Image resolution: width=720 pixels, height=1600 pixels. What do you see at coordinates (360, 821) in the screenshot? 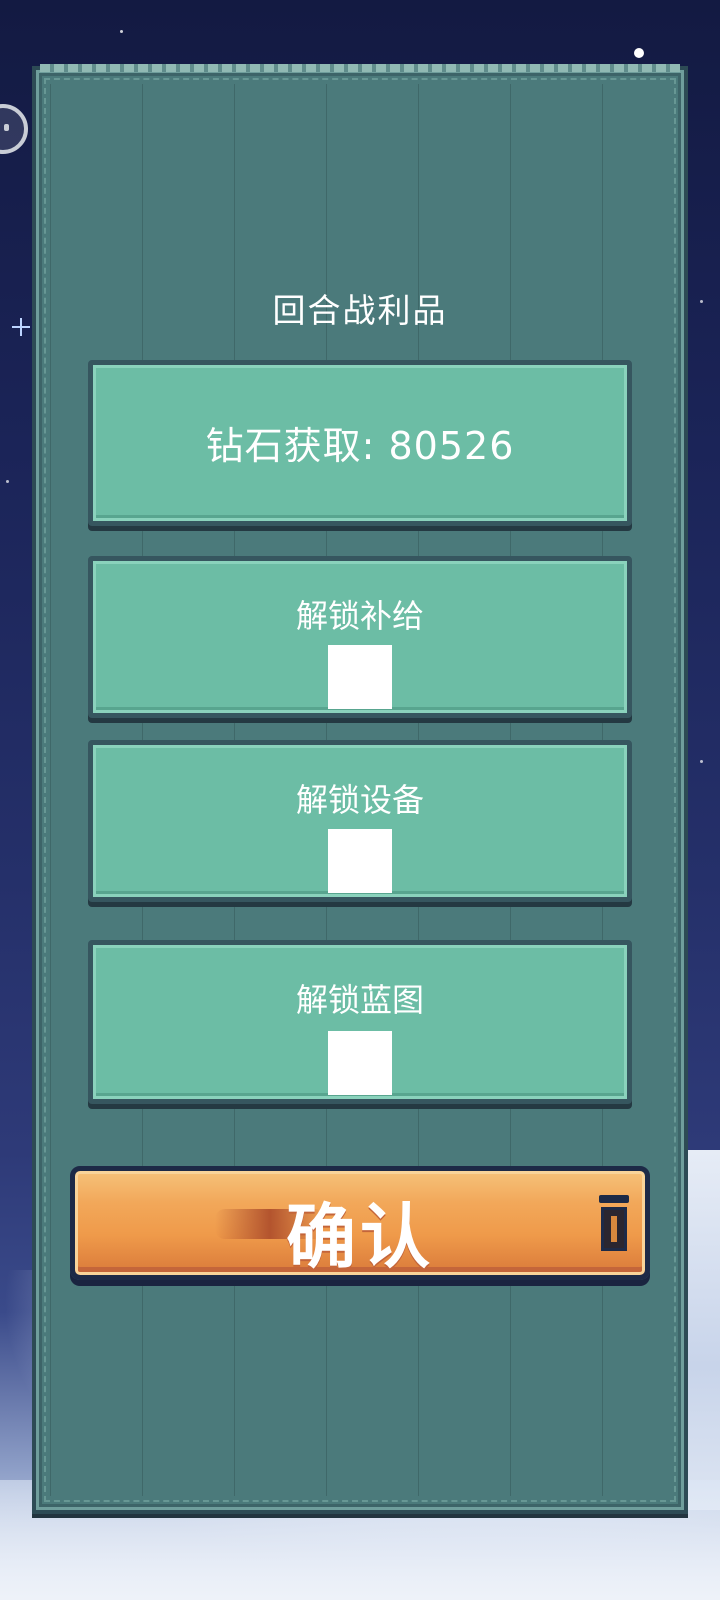
I see `unlock-device-card: 解锁设备` at bounding box center [360, 821].